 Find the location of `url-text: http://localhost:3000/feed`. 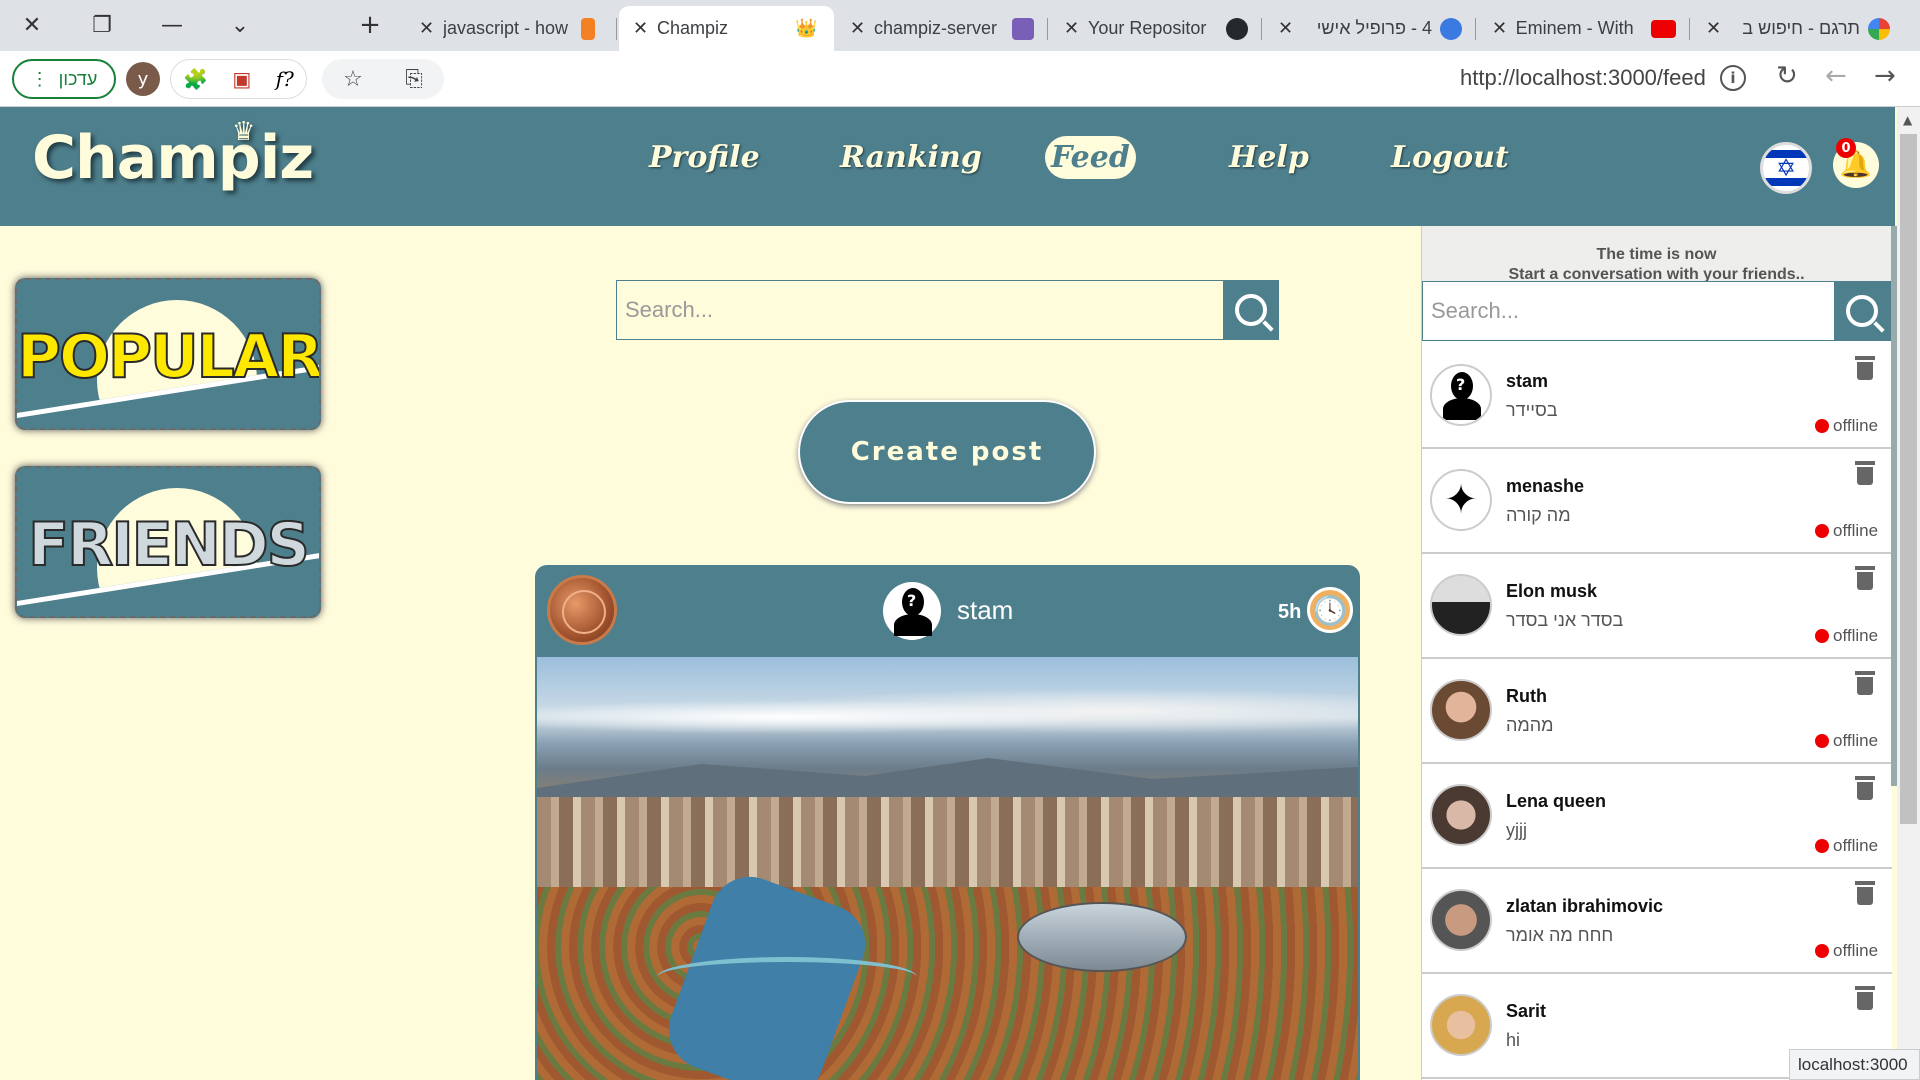

url-text: http://localhost:3000/feed is located at coordinates (1583, 78).